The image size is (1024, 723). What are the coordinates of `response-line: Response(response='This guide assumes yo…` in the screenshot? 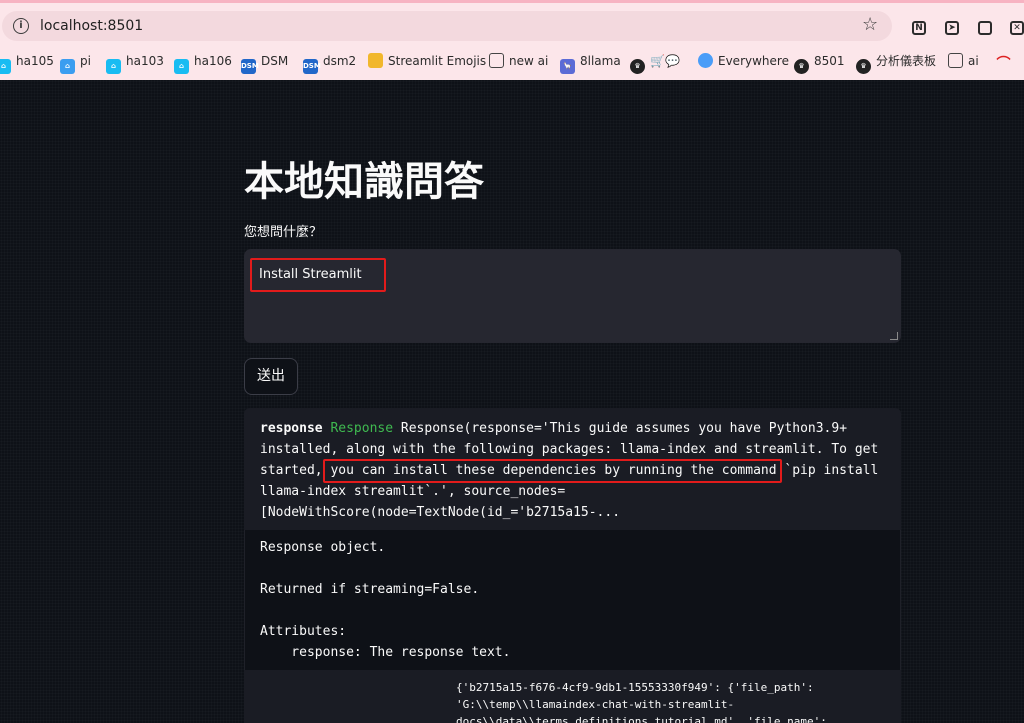 It's located at (624, 428).